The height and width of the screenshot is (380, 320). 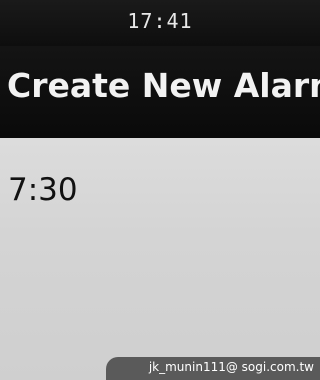 I want to click on page-title: Create New Alarm, so click(x=163, y=85).